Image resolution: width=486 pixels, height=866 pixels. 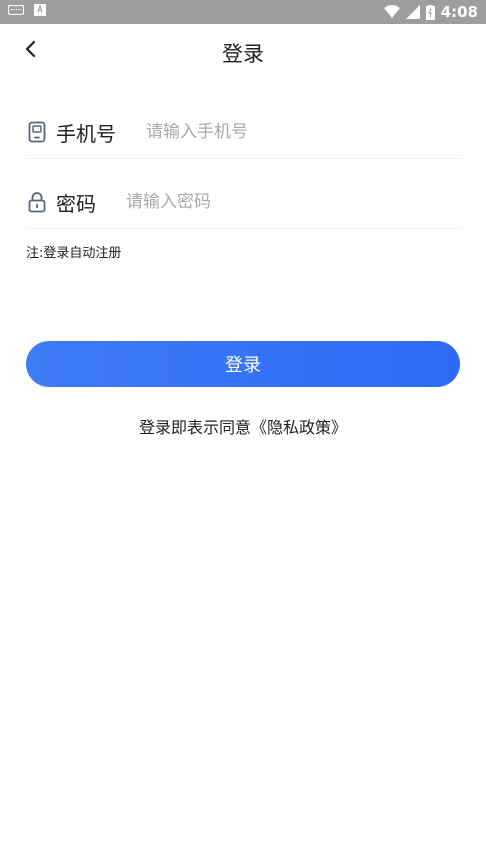 I want to click on a-badge-icon: A, so click(x=40, y=10).